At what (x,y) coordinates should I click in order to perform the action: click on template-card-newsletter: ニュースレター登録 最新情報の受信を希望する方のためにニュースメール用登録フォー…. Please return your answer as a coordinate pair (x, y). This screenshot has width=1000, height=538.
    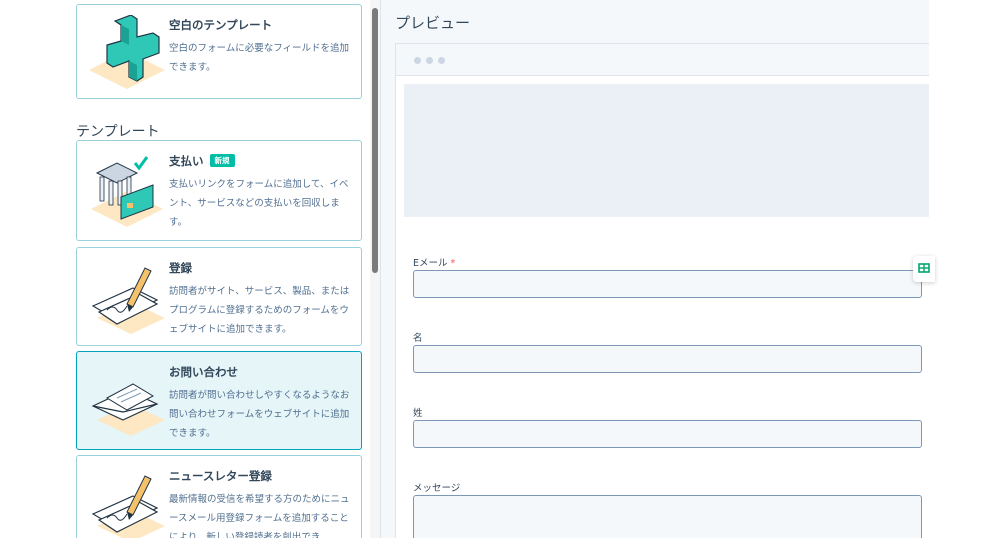
    Looking at the image, I should click on (219, 496).